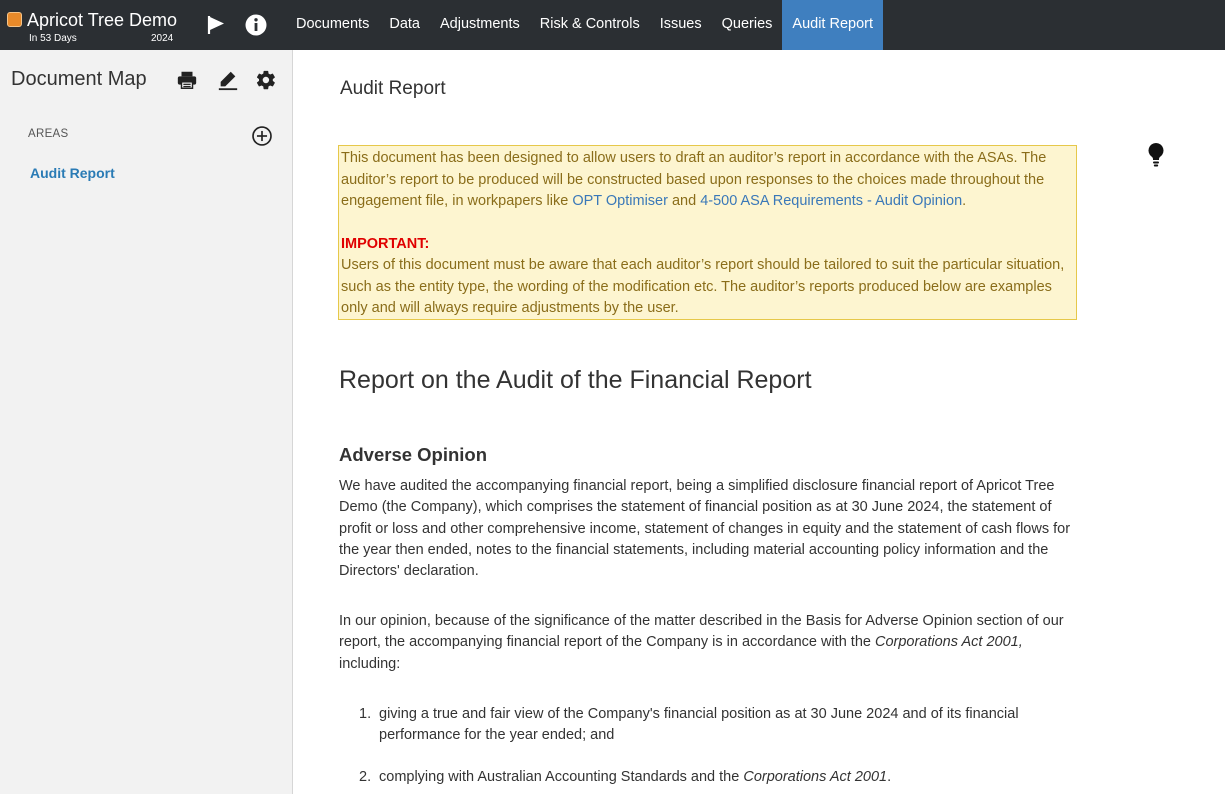  Describe the element at coordinates (262, 136) in the screenshot. I see `plus-circle-icon` at that location.